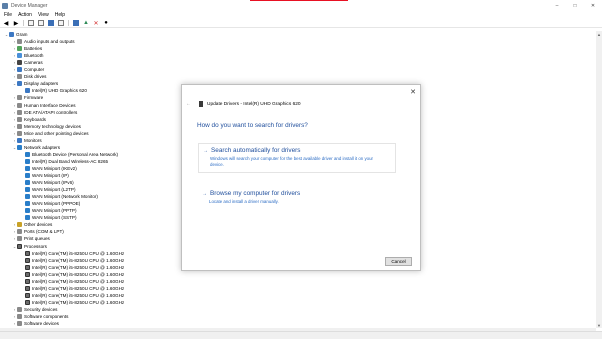 Image resolution: width=602 pixels, height=339 pixels. Describe the element at coordinates (5, 5) in the screenshot. I see `device-manager-icon` at that location.